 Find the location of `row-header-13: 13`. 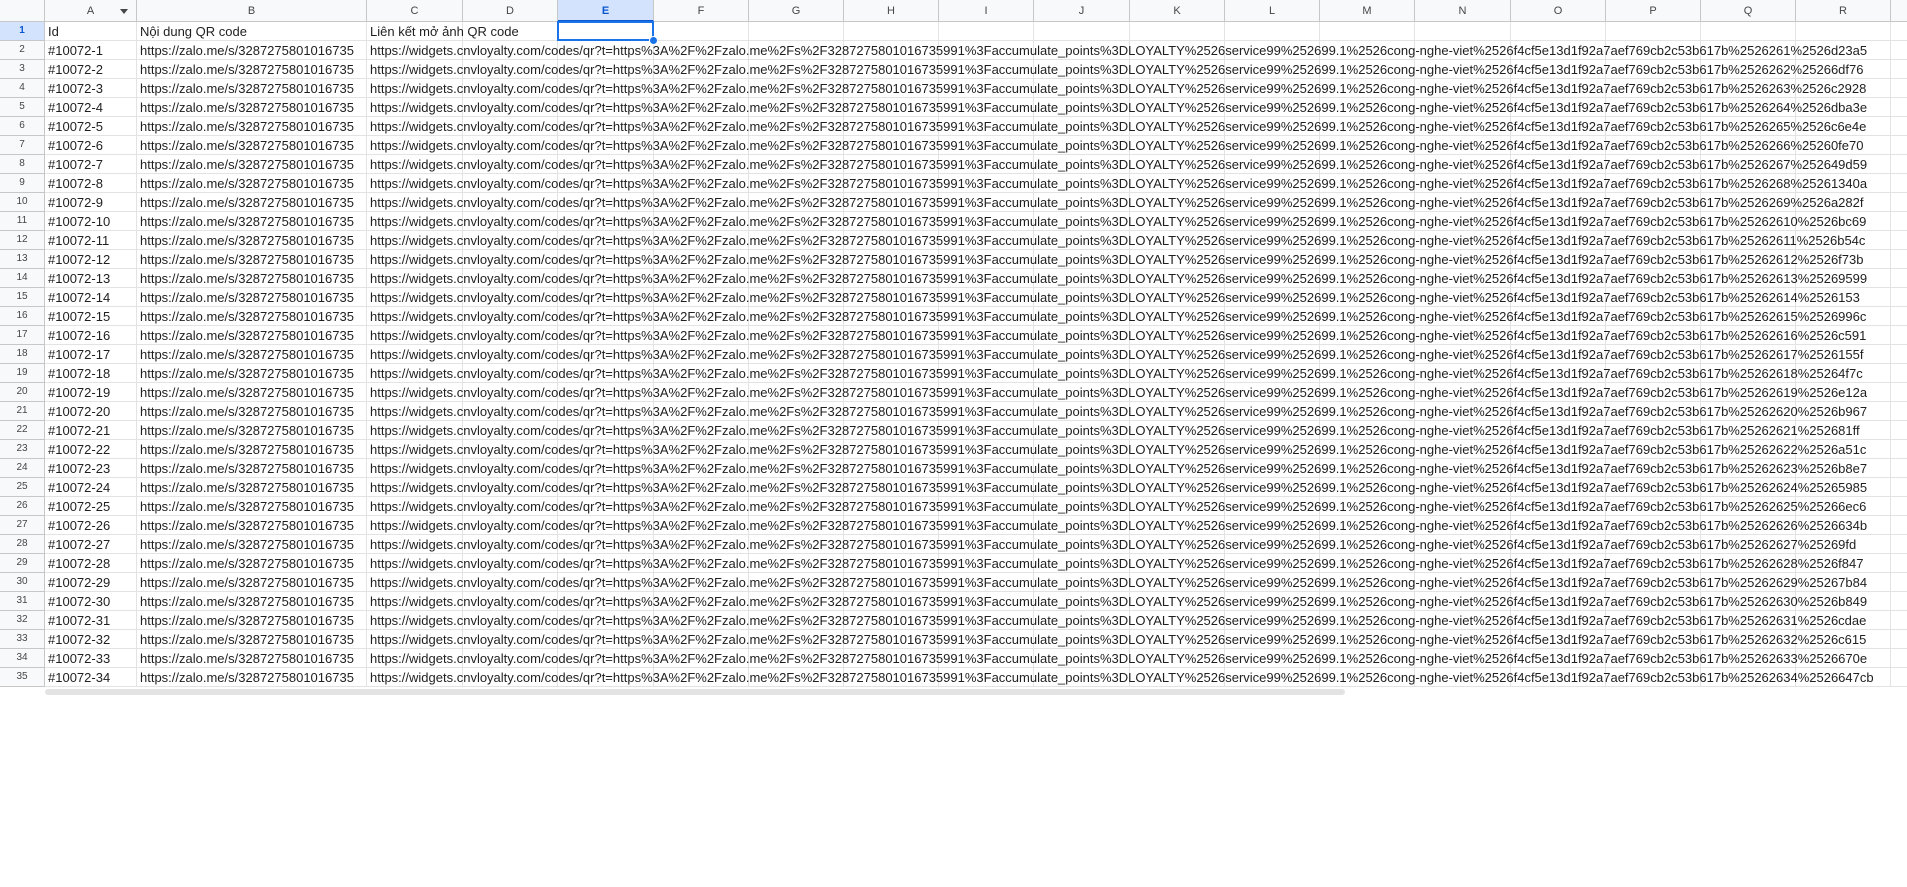

row-header-13: 13 is located at coordinates (22, 259).